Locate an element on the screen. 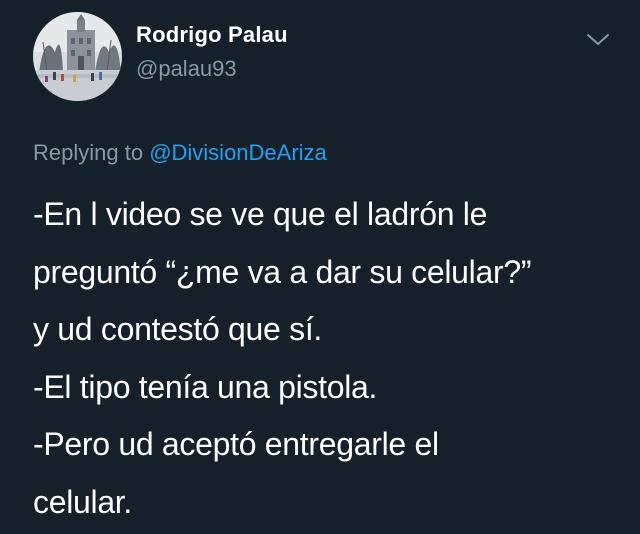 The height and width of the screenshot is (534, 640). user-display-name: Rodrigo Palau is located at coordinates (212, 35).